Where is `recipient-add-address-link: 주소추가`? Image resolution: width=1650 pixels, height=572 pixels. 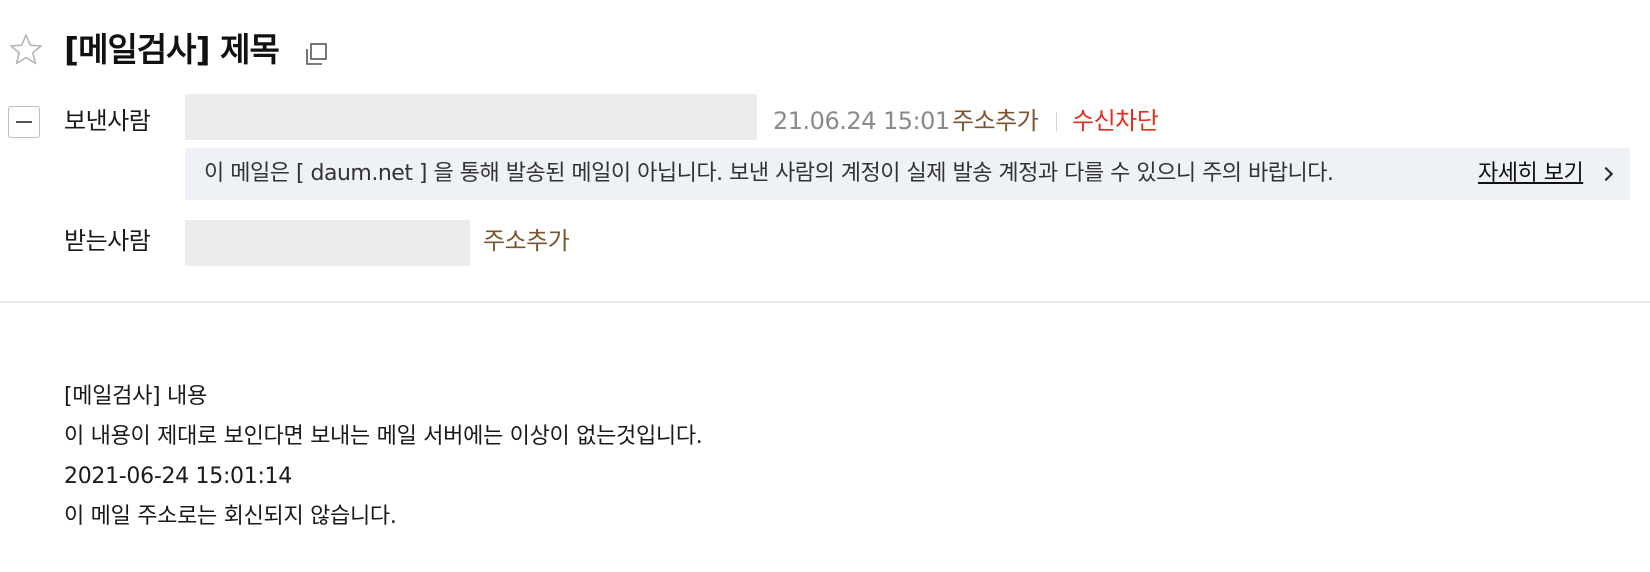
recipient-add-address-link: 주소추가 is located at coordinates (526, 241).